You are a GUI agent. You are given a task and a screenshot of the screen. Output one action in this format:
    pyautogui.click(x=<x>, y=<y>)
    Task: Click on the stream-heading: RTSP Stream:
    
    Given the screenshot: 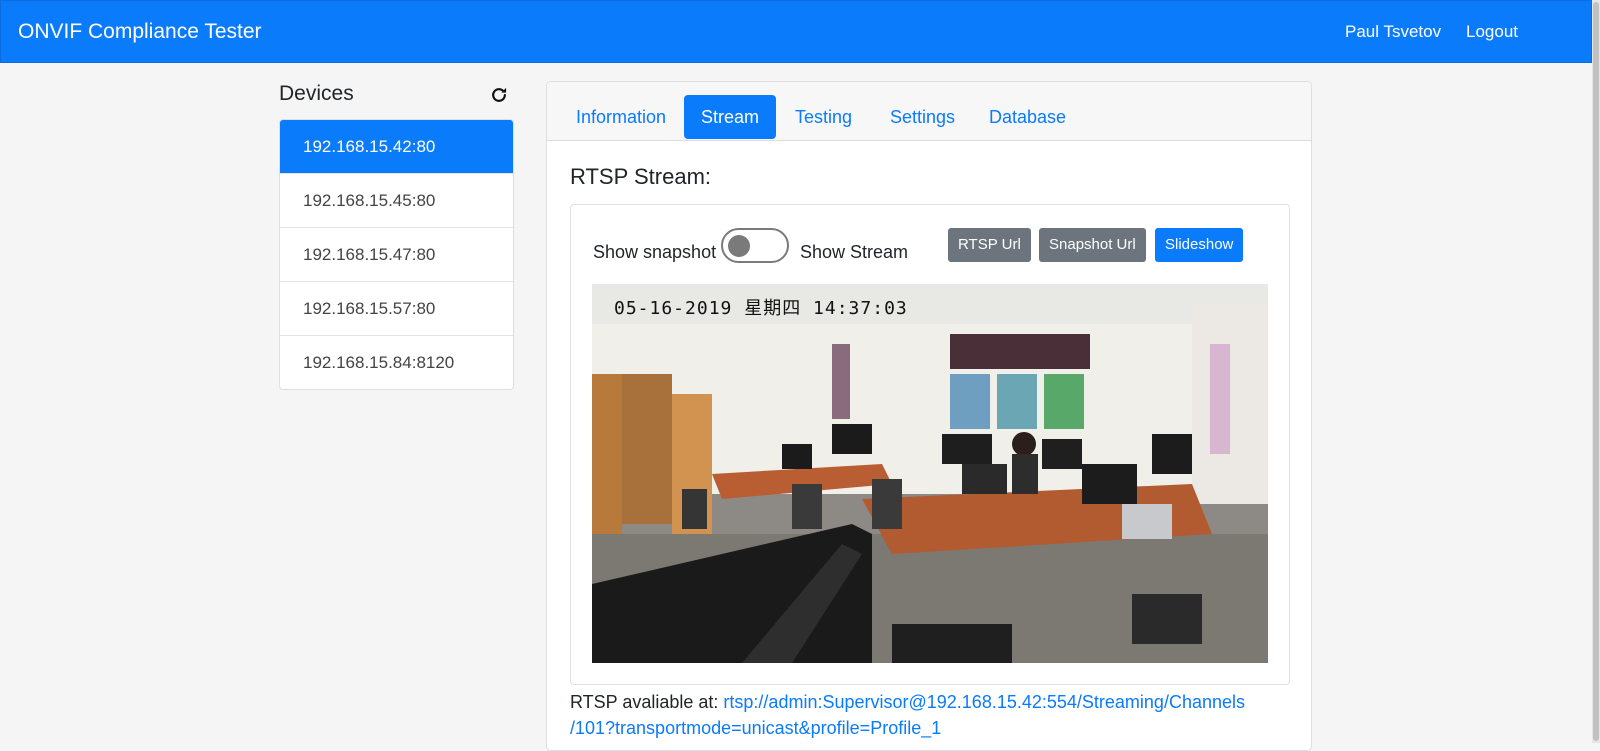 What is the action you would take?
    pyautogui.click(x=641, y=176)
    